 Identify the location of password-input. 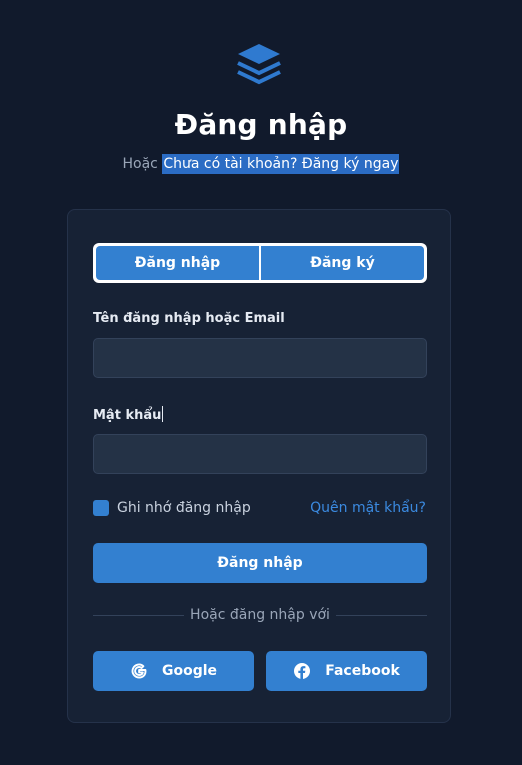
(260, 454).